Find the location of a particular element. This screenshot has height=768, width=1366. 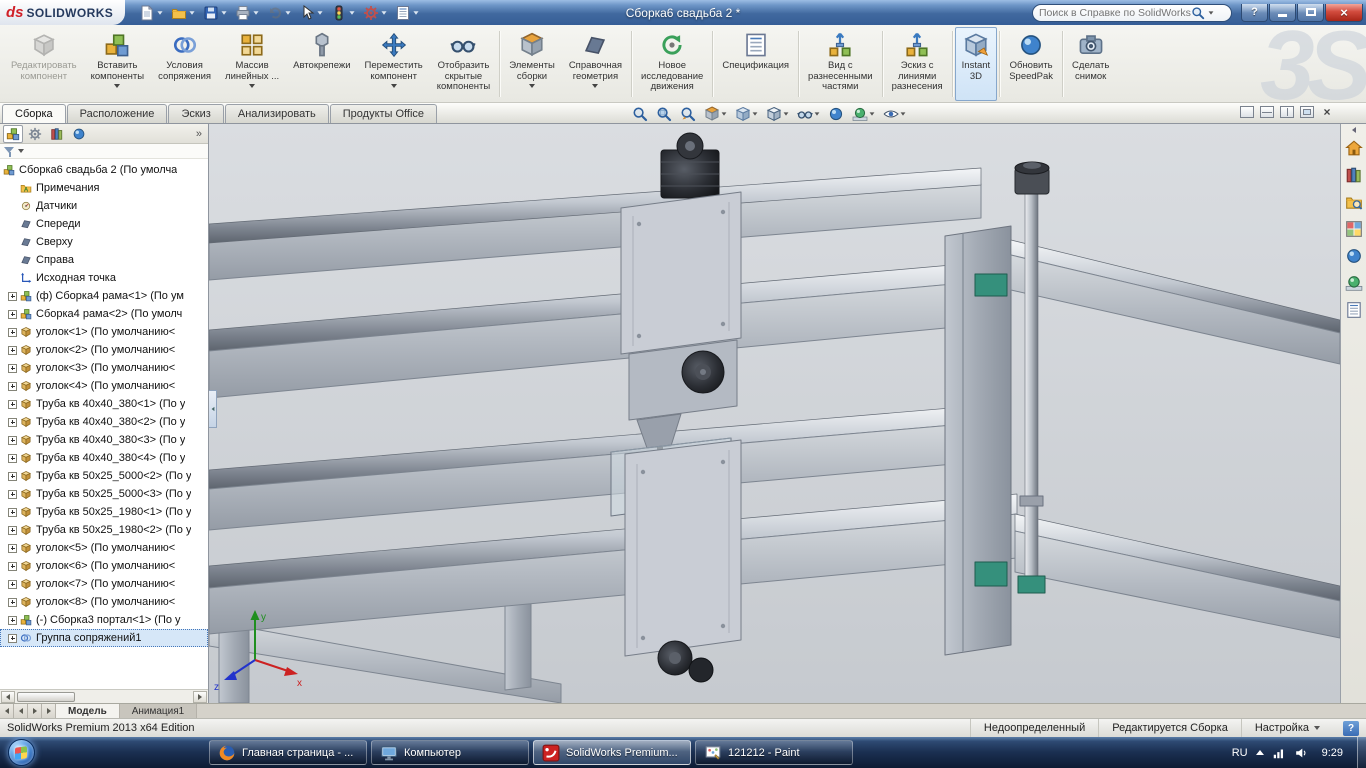

hidden-icons-button is located at coordinates (1259, 752).